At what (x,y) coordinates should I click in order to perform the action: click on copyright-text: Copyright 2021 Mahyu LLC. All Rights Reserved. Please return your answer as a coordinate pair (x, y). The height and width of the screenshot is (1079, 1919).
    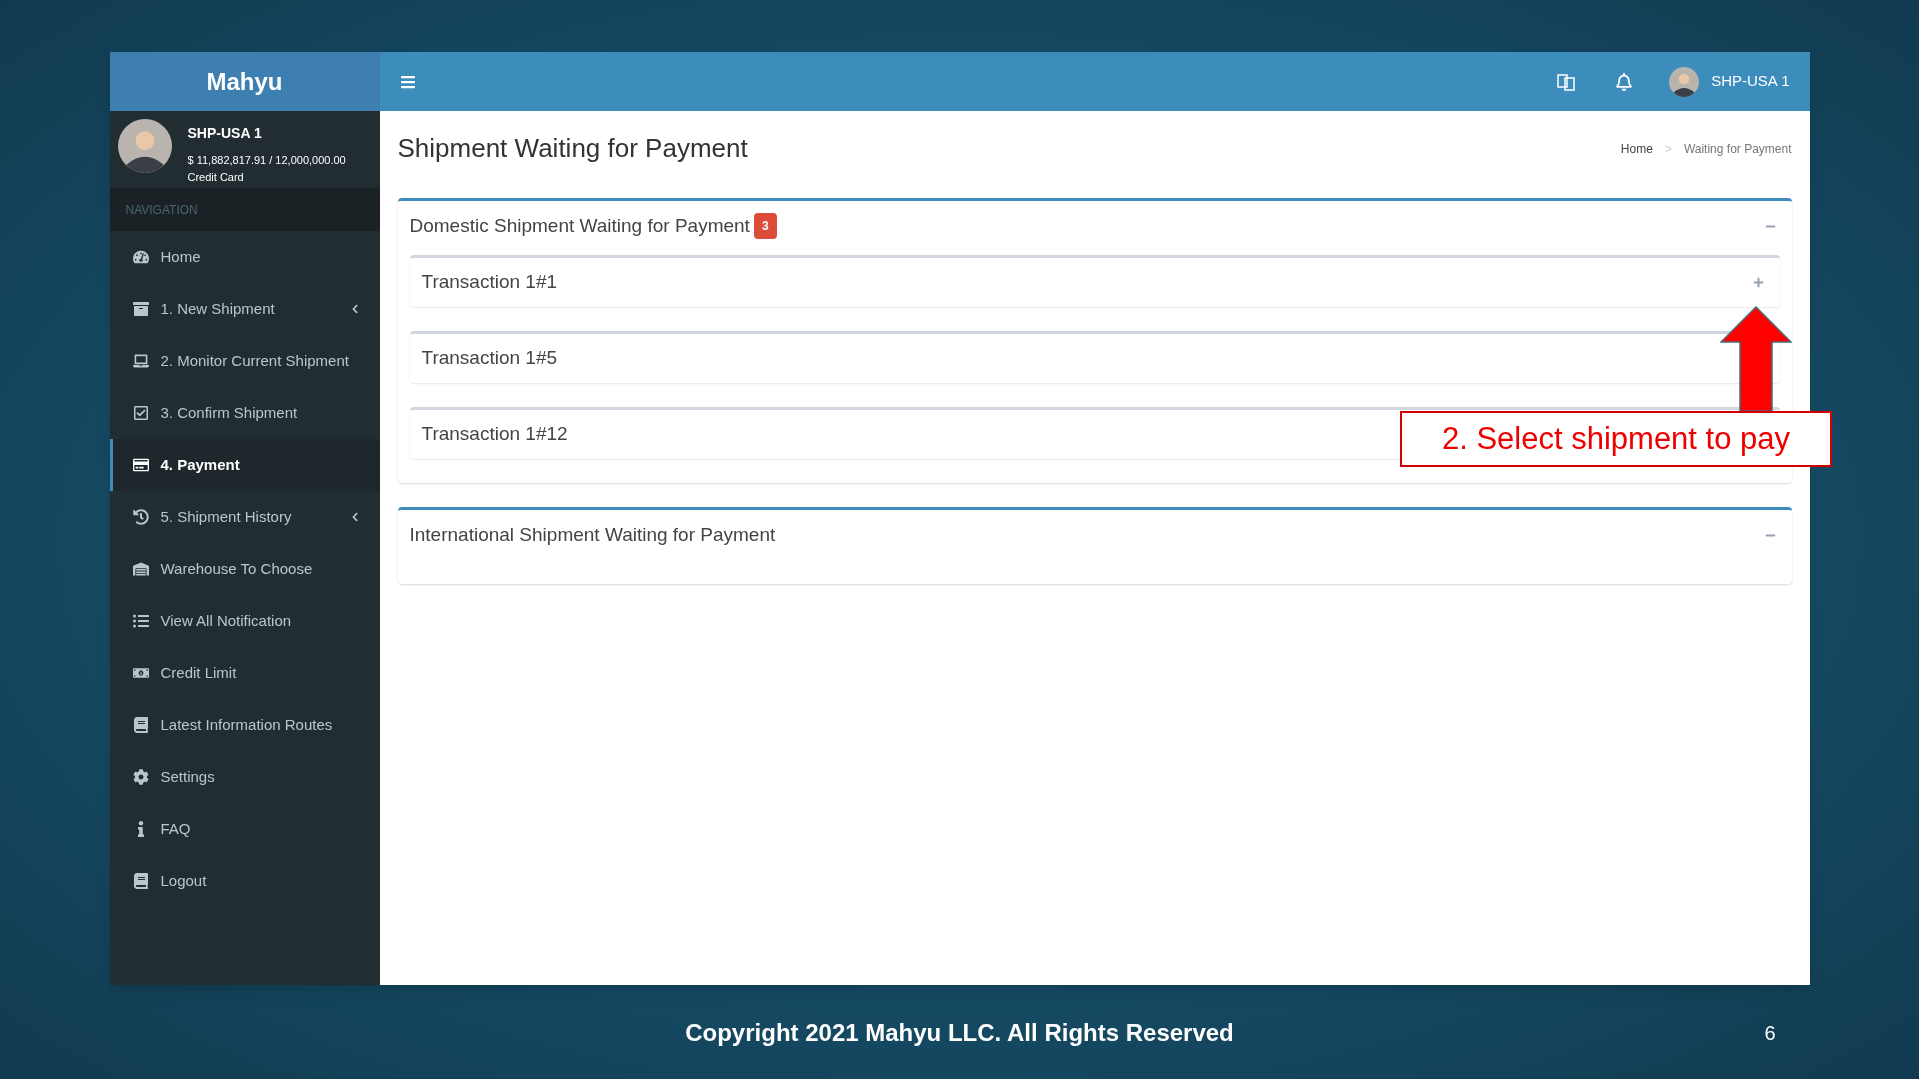
    Looking at the image, I should click on (959, 1033).